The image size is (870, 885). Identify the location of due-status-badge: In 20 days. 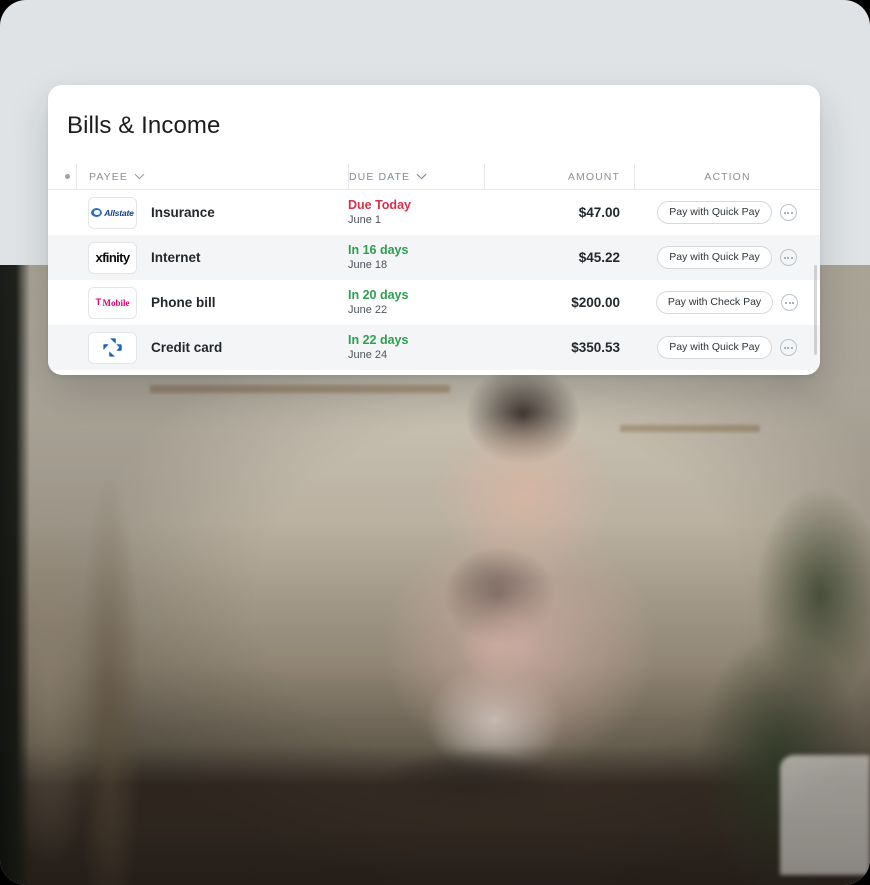
(378, 294).